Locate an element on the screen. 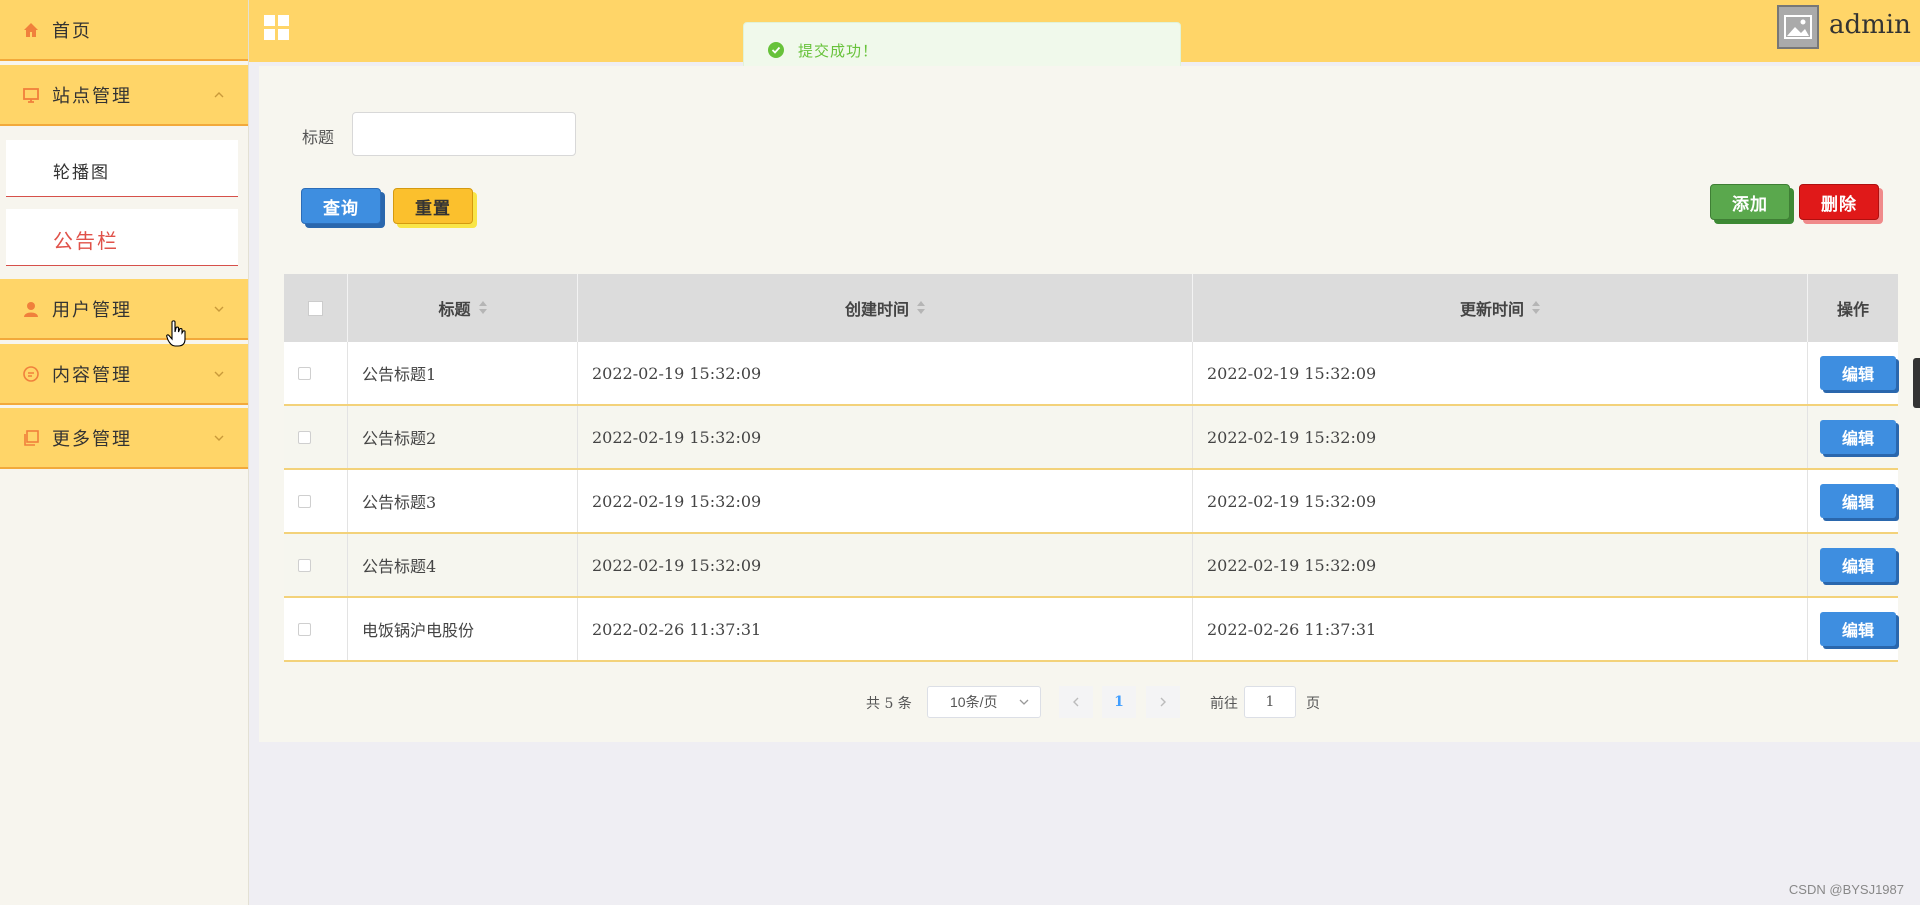 The width and height of the screenshot is (1920, 905). column-header-label: 更新时间 is located at coordinates (1491, 309).